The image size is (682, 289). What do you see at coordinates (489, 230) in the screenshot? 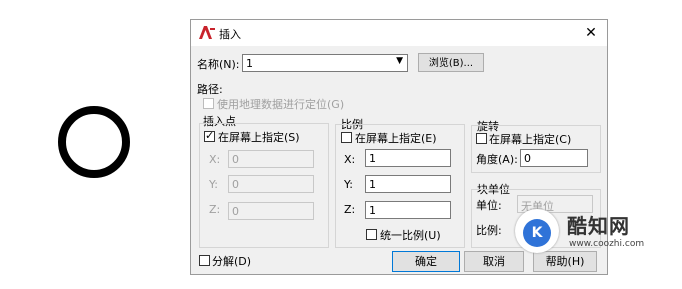
I see `block-scale-label: 比例:` at bounding box center [489, 230].